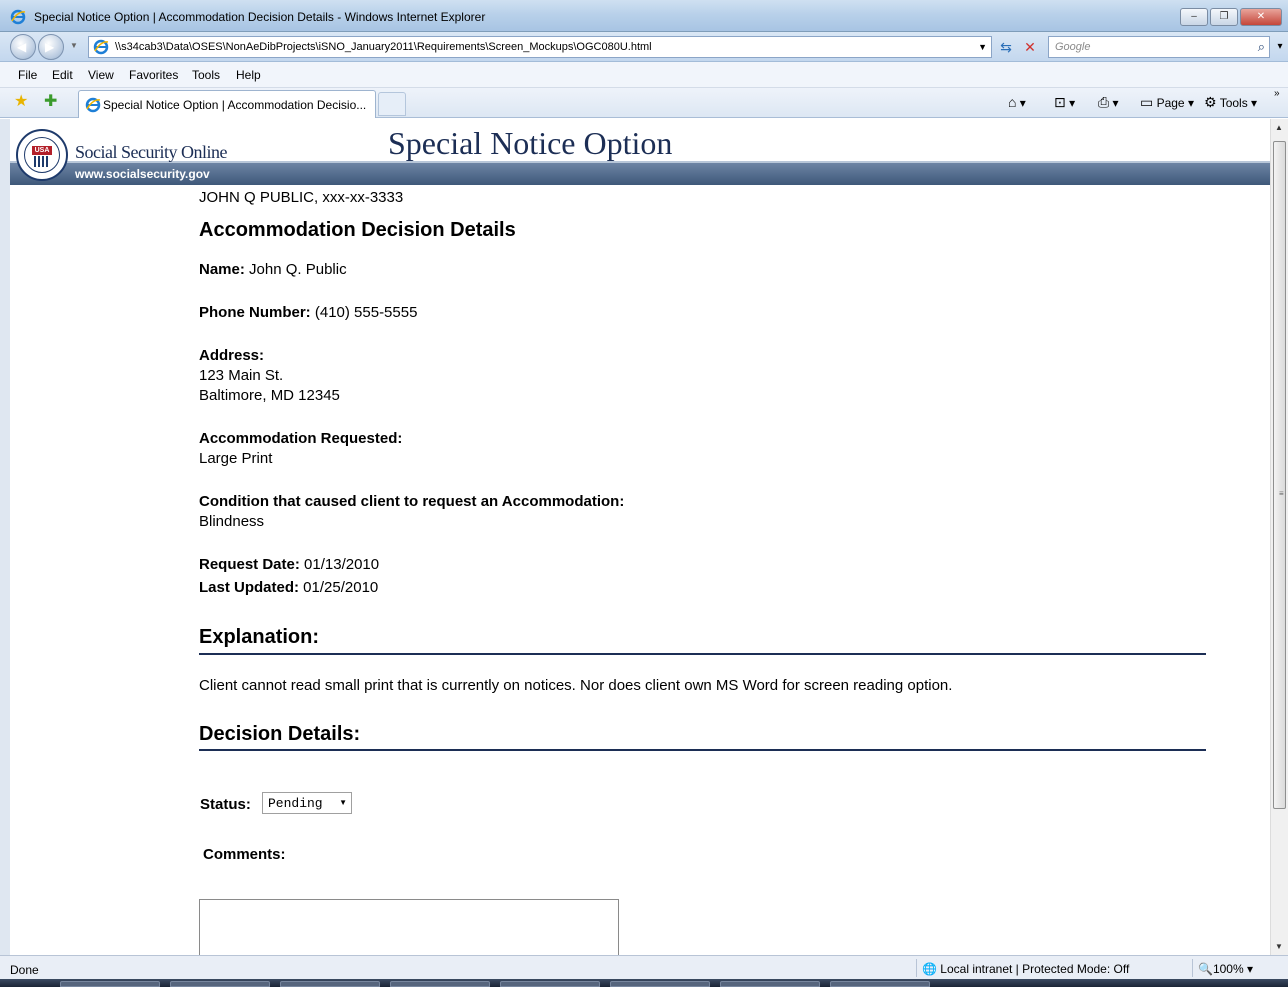 Image resolution: width=1288 pixels, height=987 pixels. What do you see at coordinates (1073, 47) in the screenshot?
I see `search-placeholder: Google` at bounding box center [1073, 47].